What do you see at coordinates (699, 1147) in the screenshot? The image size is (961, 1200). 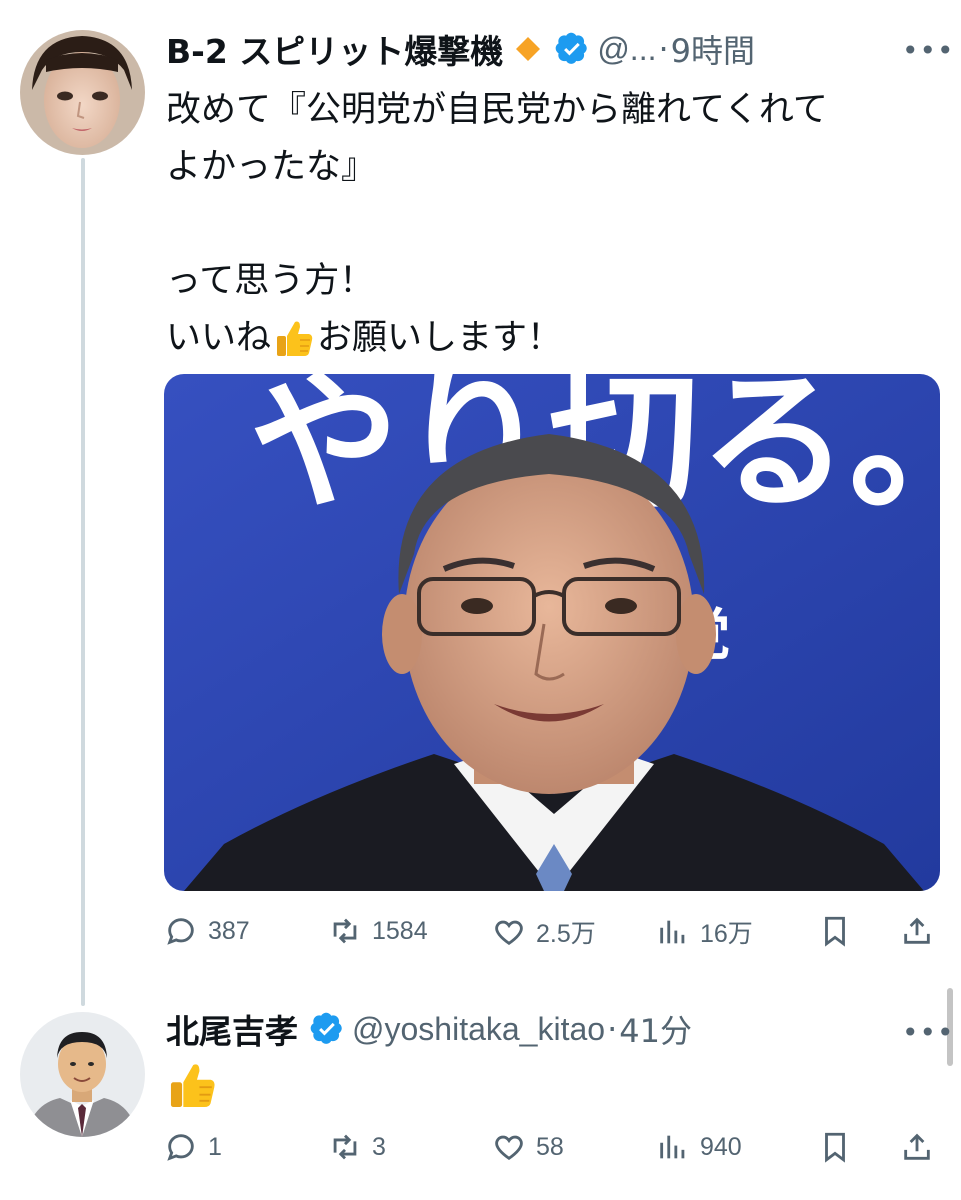 I see `views-button: 940` at bounding box center [699, 1147].